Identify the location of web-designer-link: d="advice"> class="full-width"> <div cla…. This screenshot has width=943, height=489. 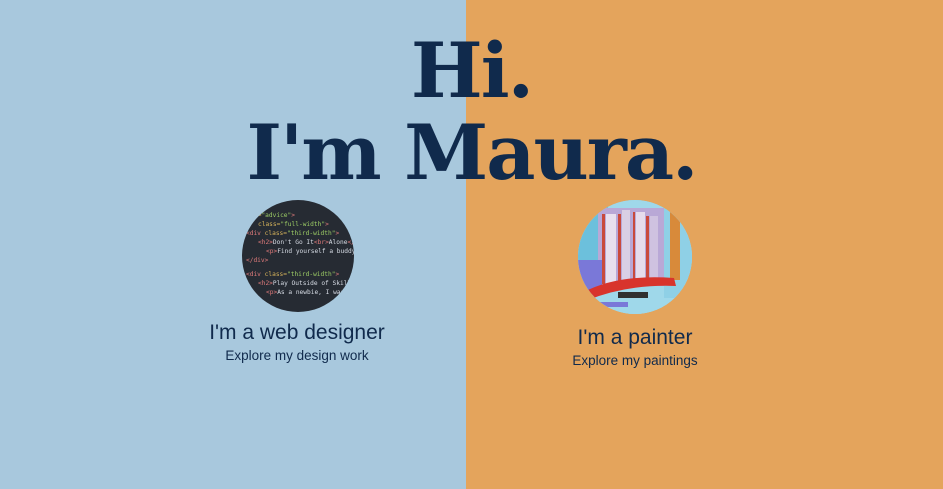
(297, 281).